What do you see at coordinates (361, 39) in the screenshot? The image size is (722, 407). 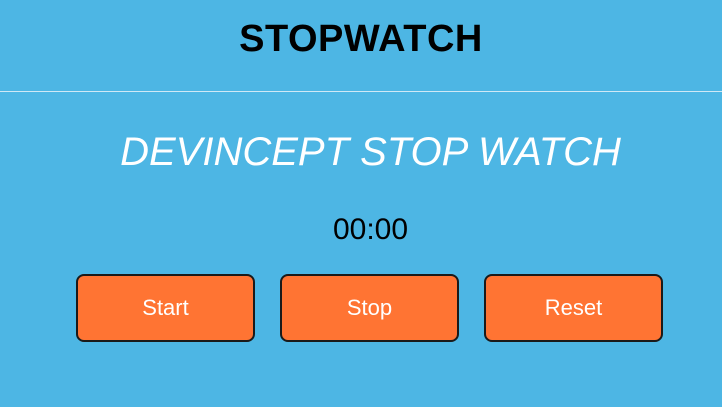 I see `app-title: STOPWATCH` at bounding box center [361, 39].